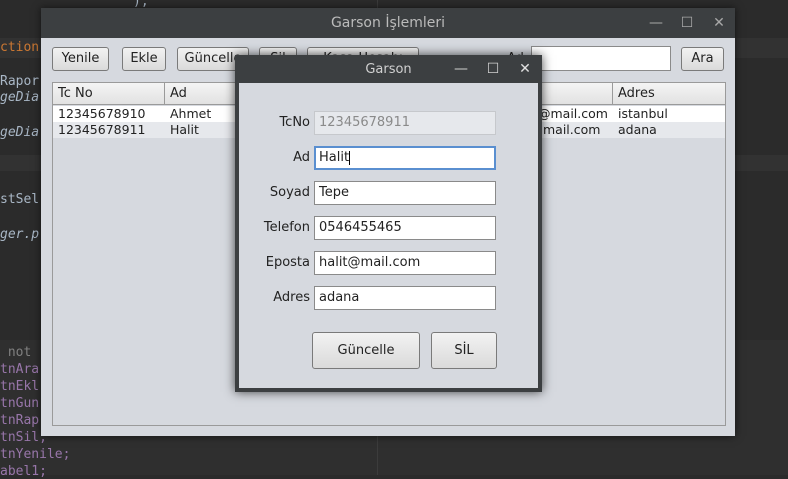  Describe the element at coordinates (388, 69) in the screenshot. I see `dialog-titlebar: Garson — ☐ ✕` at that location.